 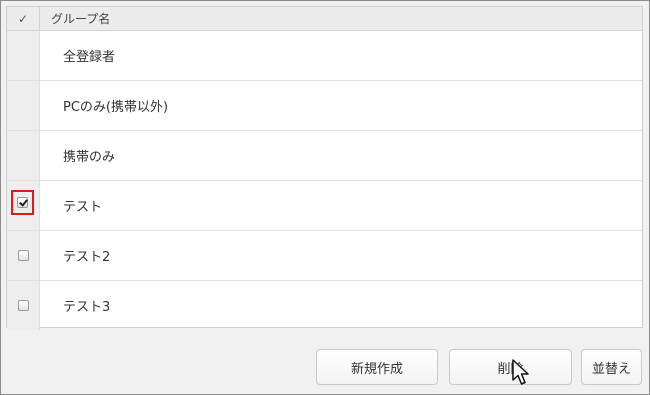 I want to click on mouse-pointer-icon, so click(x=520, y=372).